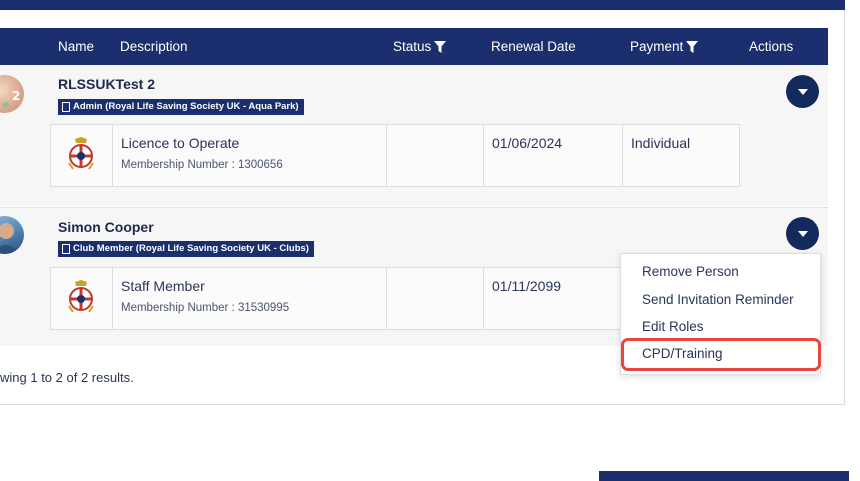  I want to click on column-label-description: Description, so click(154, 46).